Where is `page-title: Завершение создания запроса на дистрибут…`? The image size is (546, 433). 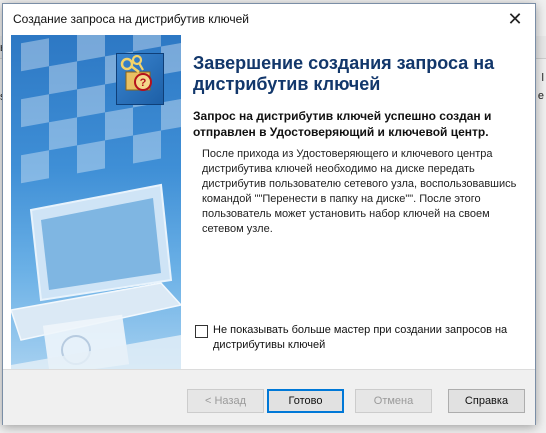 page-title: Завершение создания запроса на дистрибут… is located at coordinates (344, 73).